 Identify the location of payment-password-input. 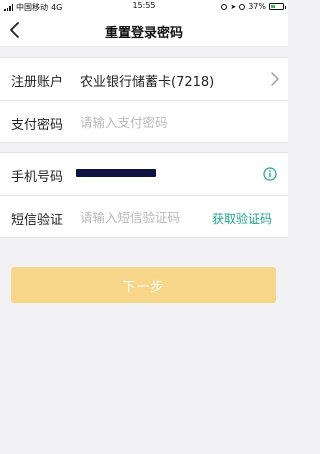
(175, 122).